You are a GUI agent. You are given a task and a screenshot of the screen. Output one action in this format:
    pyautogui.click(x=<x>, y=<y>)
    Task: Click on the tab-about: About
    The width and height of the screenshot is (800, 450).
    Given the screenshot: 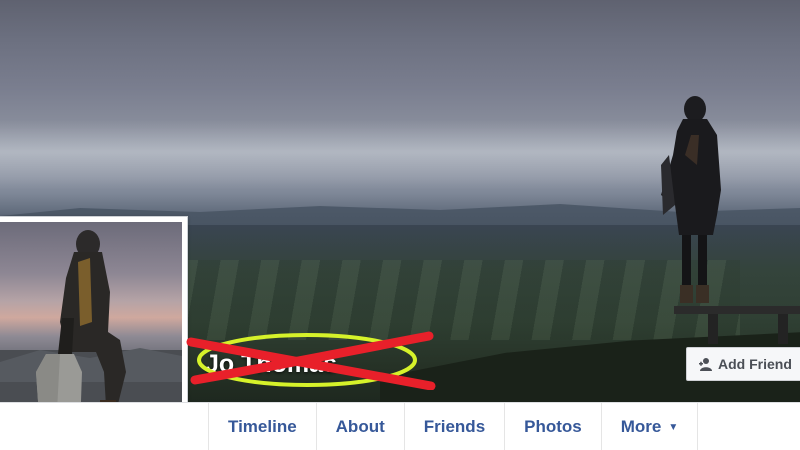 What is the action you would take?
    pyautogui.click(x=359, y=426)
    